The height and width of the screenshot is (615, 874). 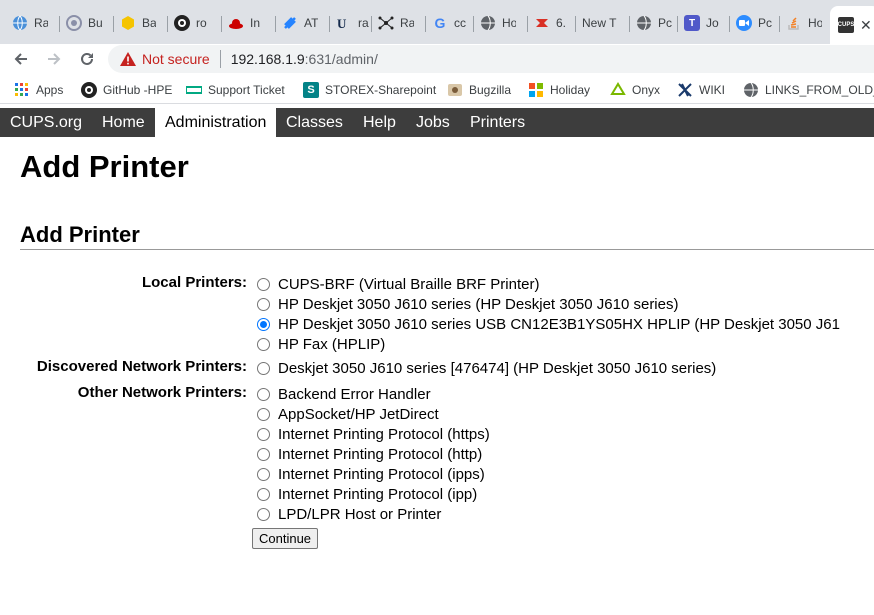 I want to click on printer-option: LPD/LPR Host or Printer, so click(x=349, y=514).